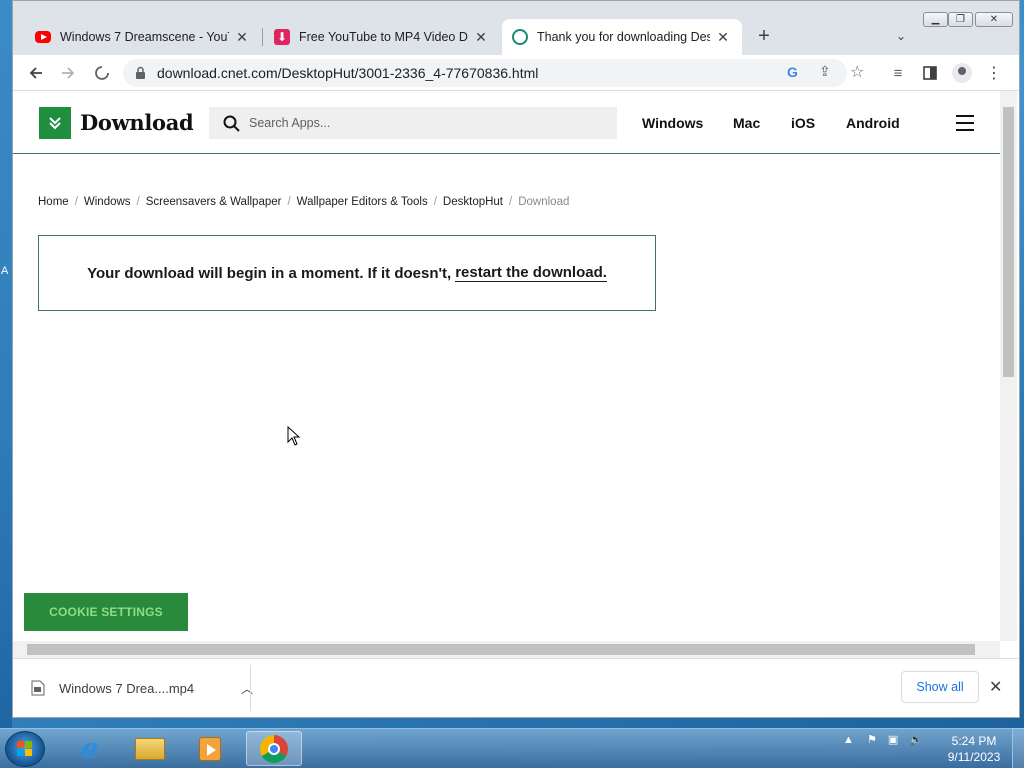 Image resolution: width=1024 pixels, height=768 pixels. Describe the element at coordinates (362, 202) in the screenshot. I see `breadcrumb-wallpaper-editors: Wallpaper Editors & Tools` at that location.